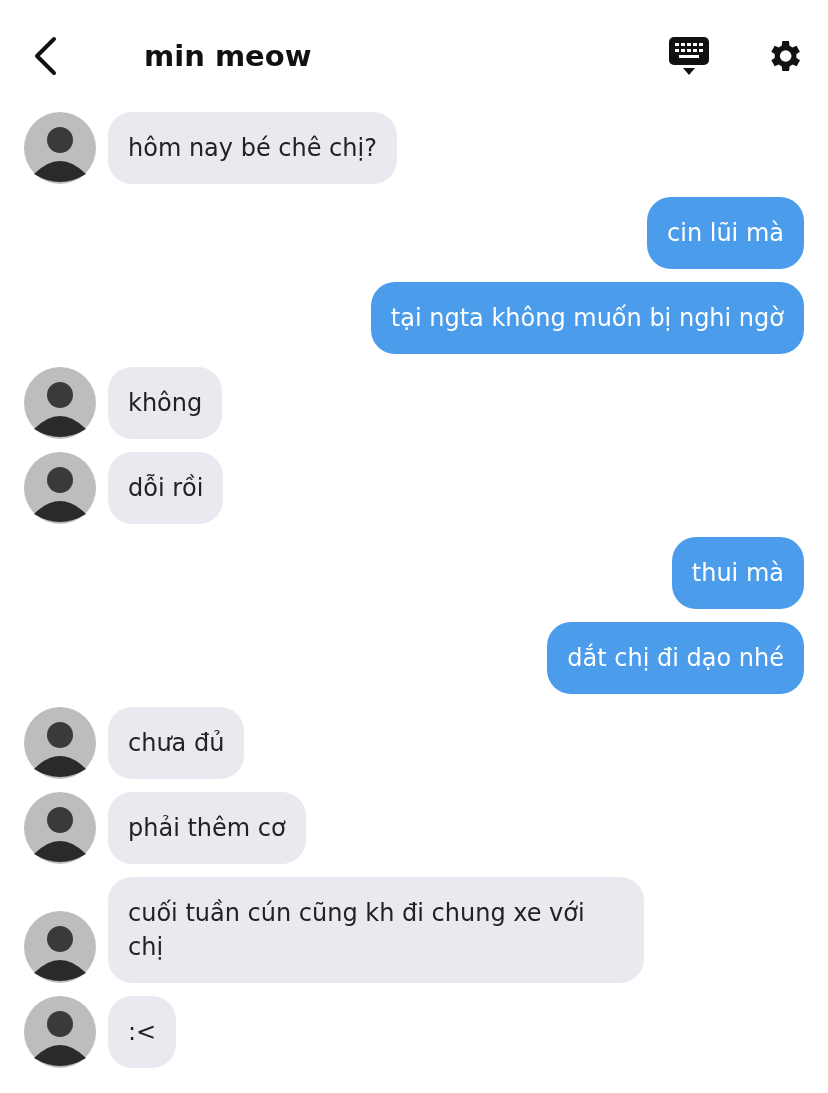  Describe the element at coordinates (376, 930) in the screenshot. I see `message-bubble: cuối tuần cún cũng kh đi chung xe với chị` at that location.